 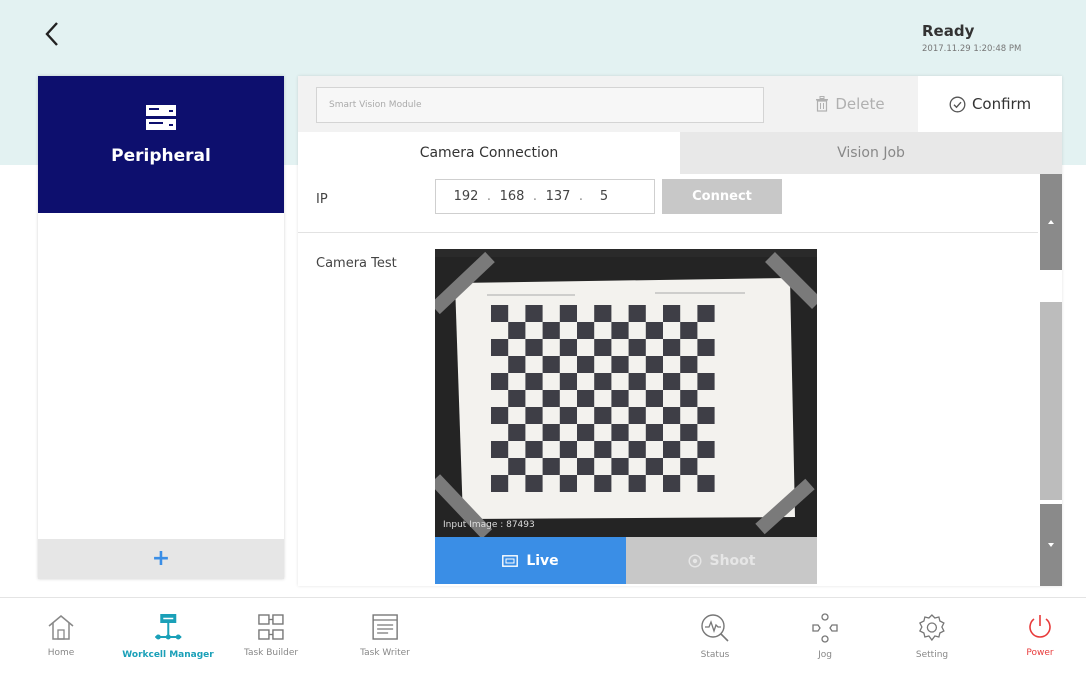 I want to click on shoot-button: Shoot, so click(x=721, y=560).